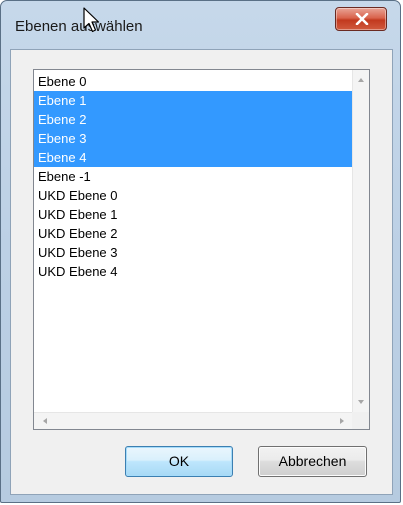  Describe the element at coordinates (342, 421) in the screenshot. I see `scroll-right-arrow-icon` at that location.